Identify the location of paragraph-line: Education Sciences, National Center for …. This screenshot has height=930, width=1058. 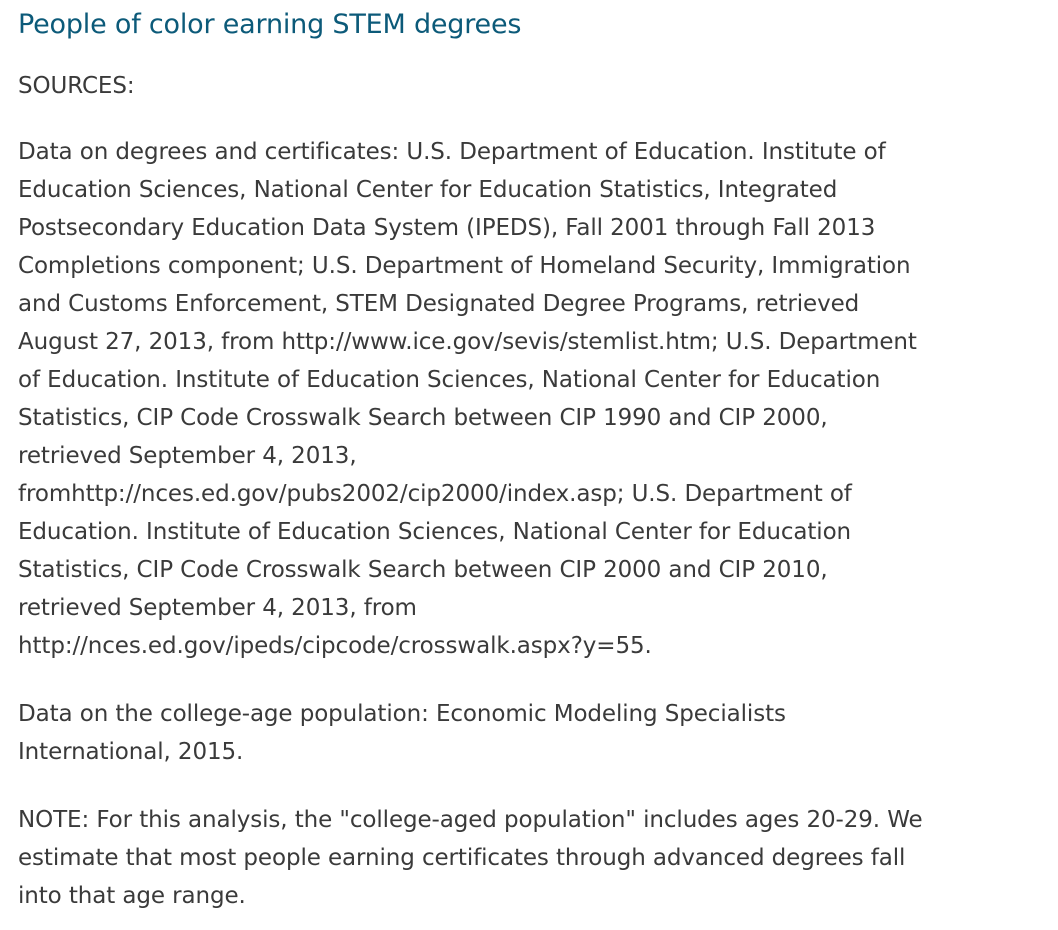
(428, 190).